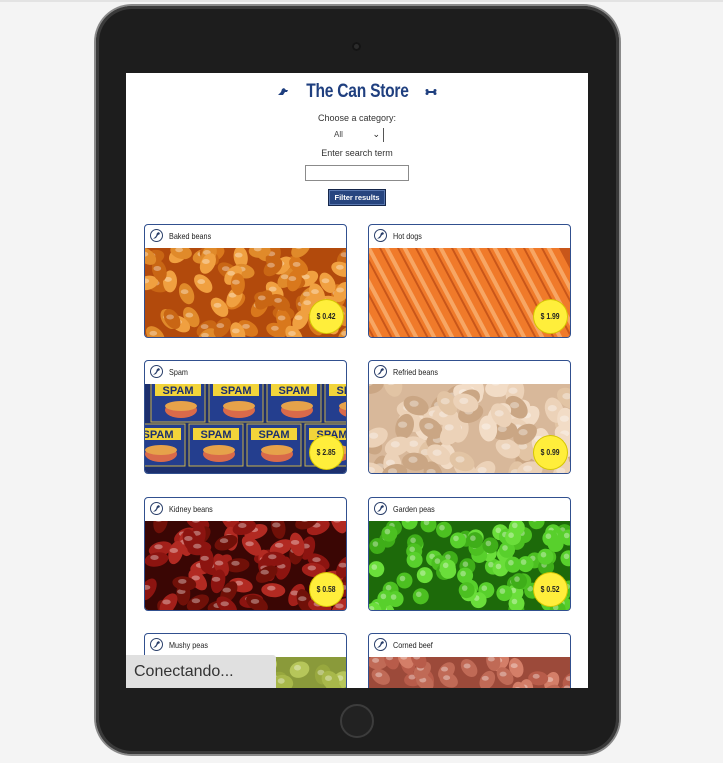  What do you see at coordinates (469, 645) in the screenshot?
I see `product-card-header: Corned beef` at bounding box center [469, 645].